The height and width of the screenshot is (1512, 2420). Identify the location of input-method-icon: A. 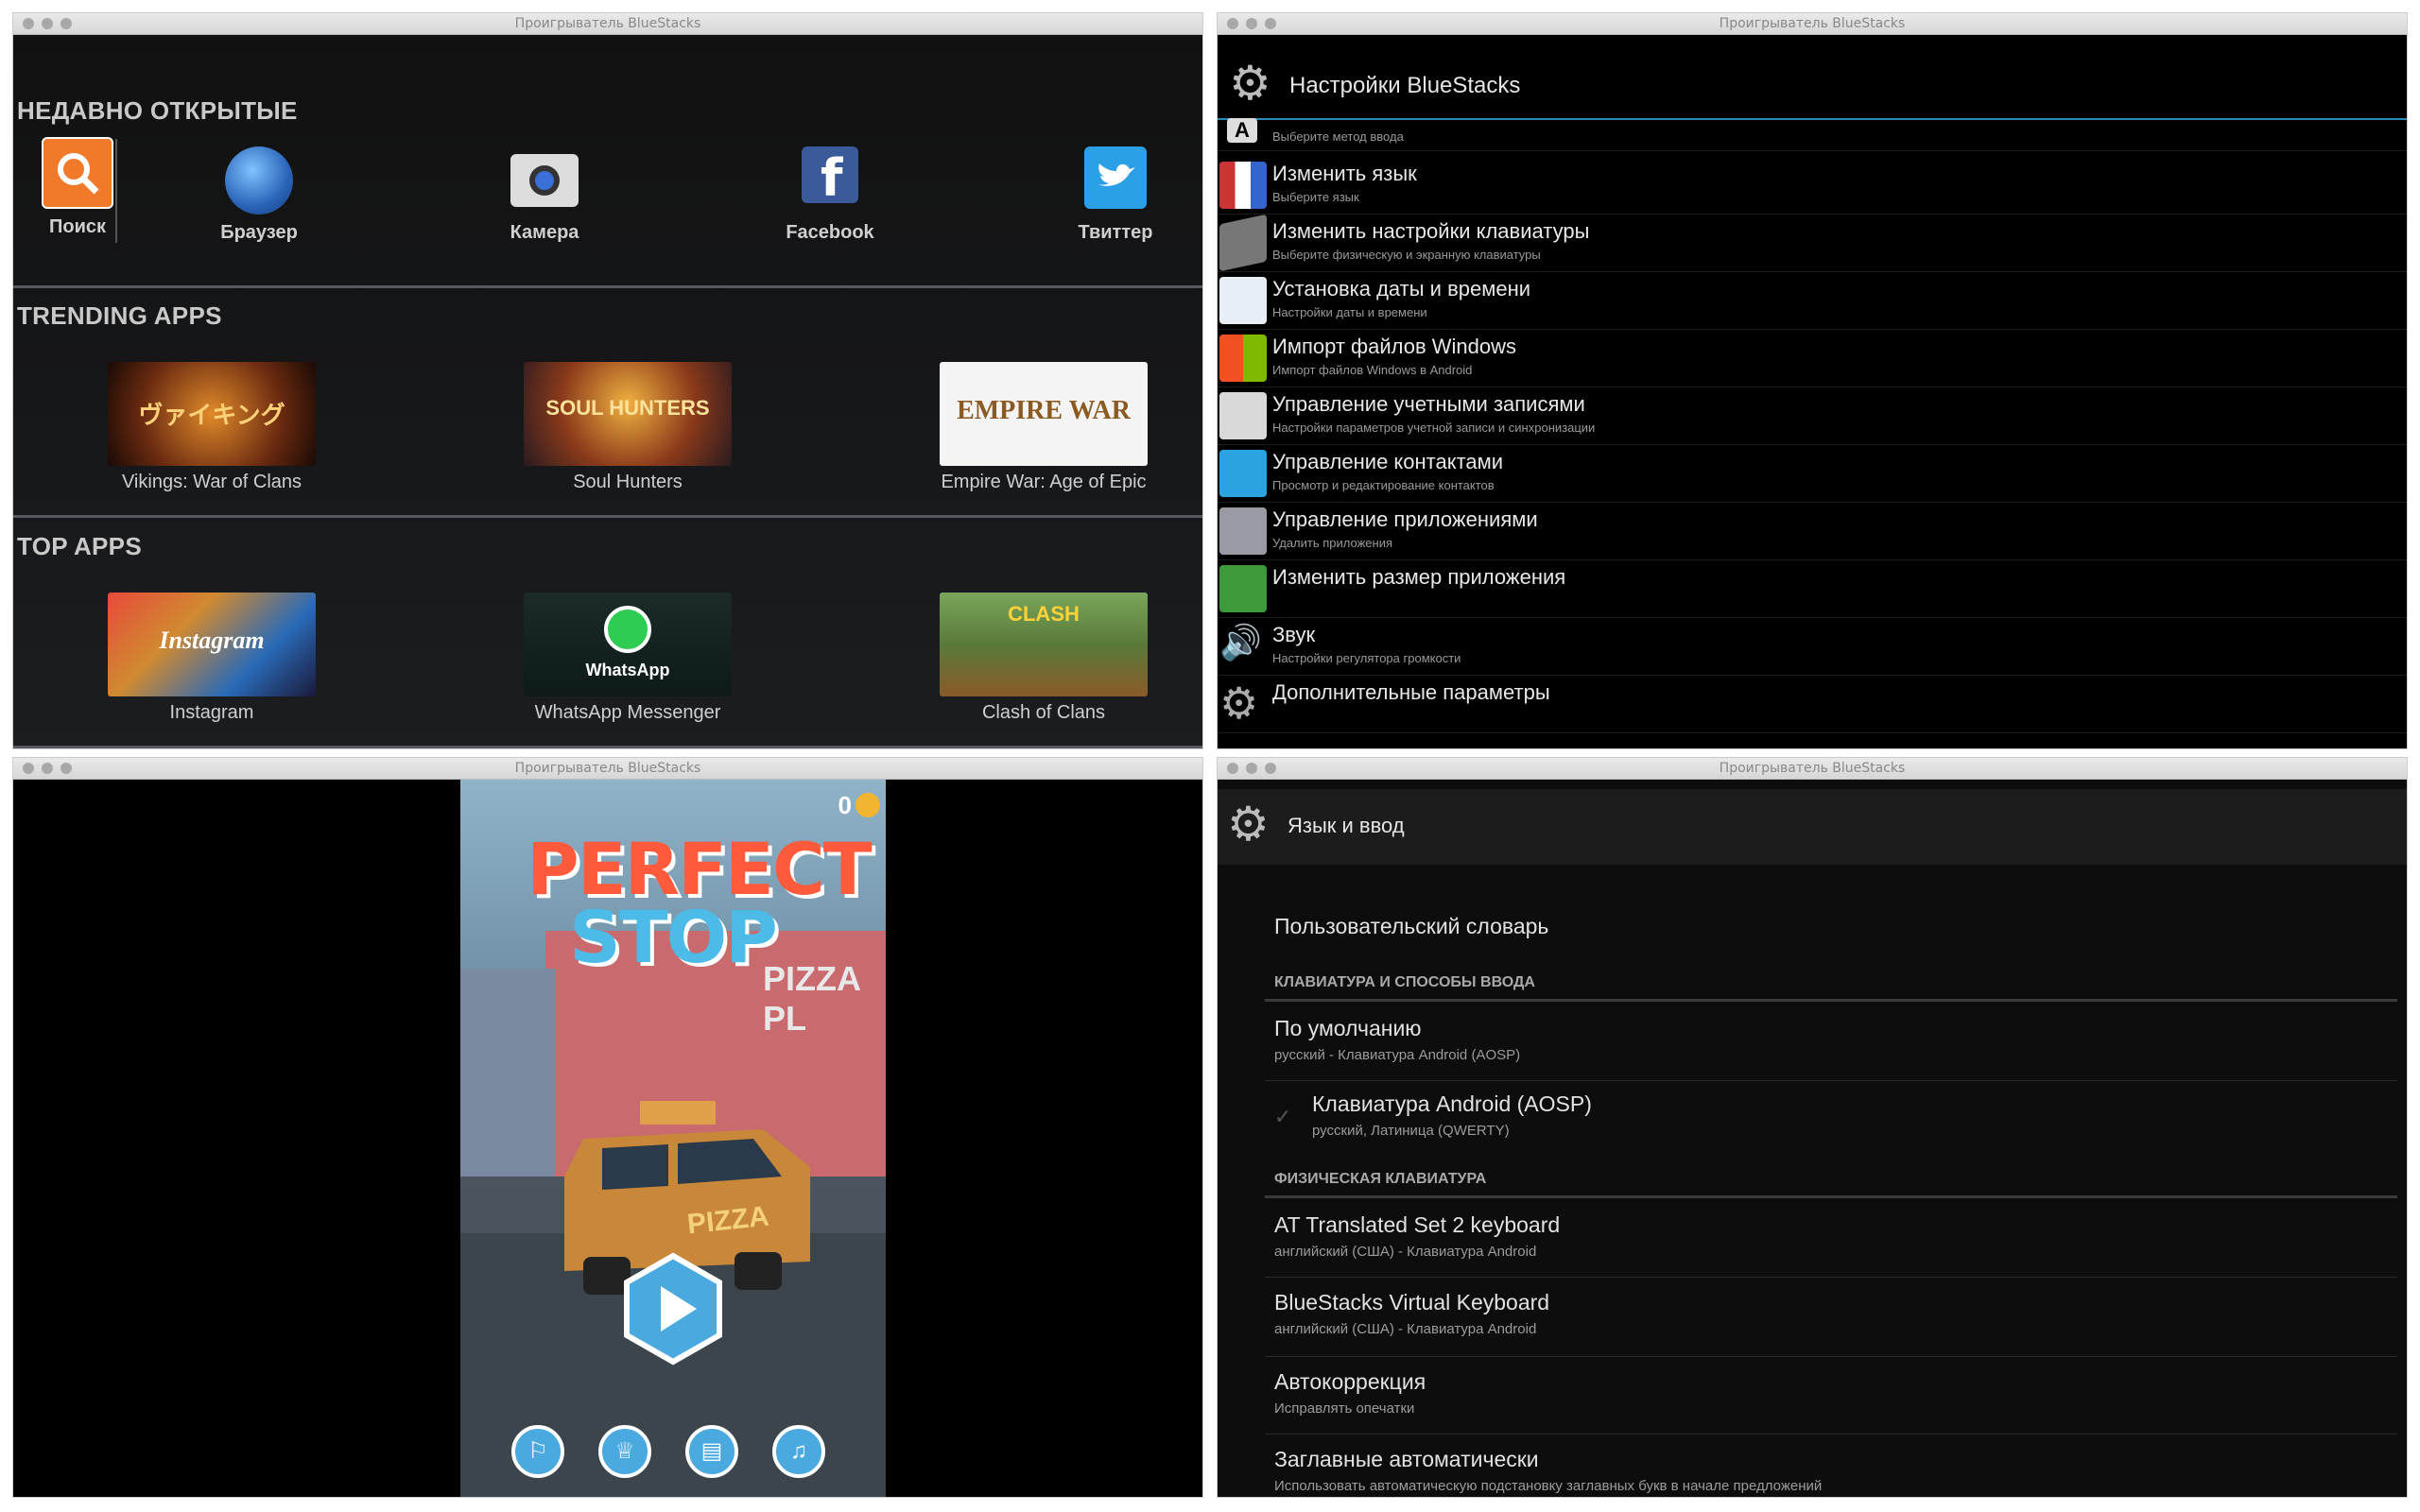
(1242, 130).